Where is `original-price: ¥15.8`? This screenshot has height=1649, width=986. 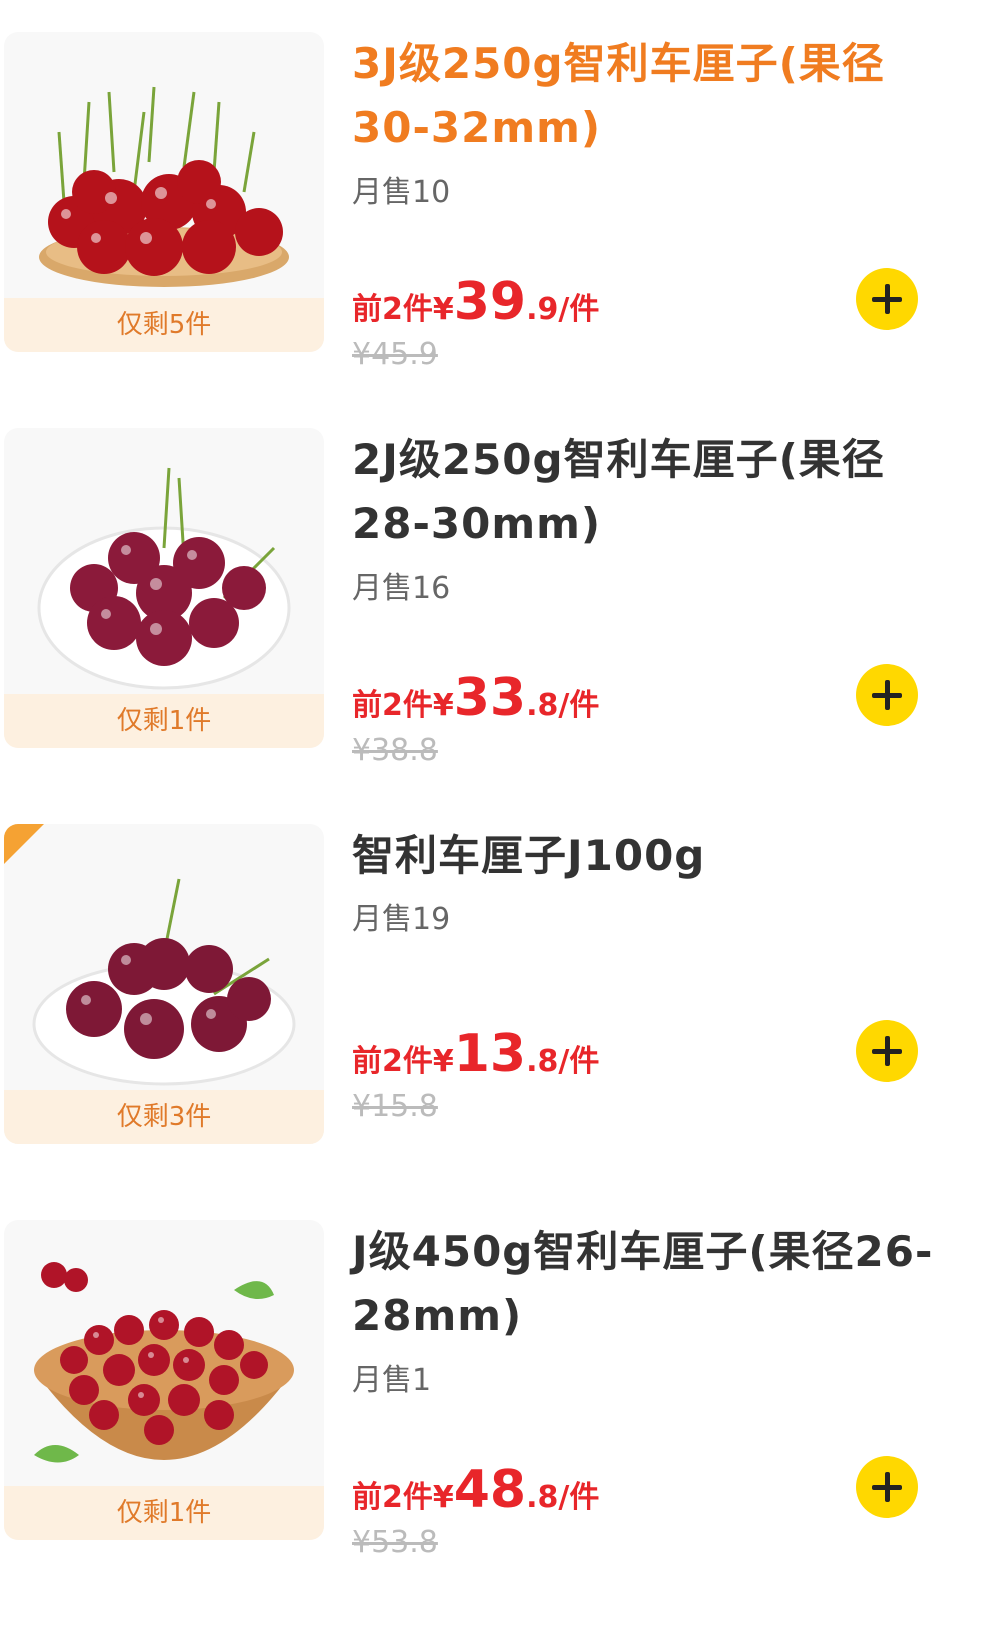 original-price: ¥15.8 is located at coordinates (395, 1106).